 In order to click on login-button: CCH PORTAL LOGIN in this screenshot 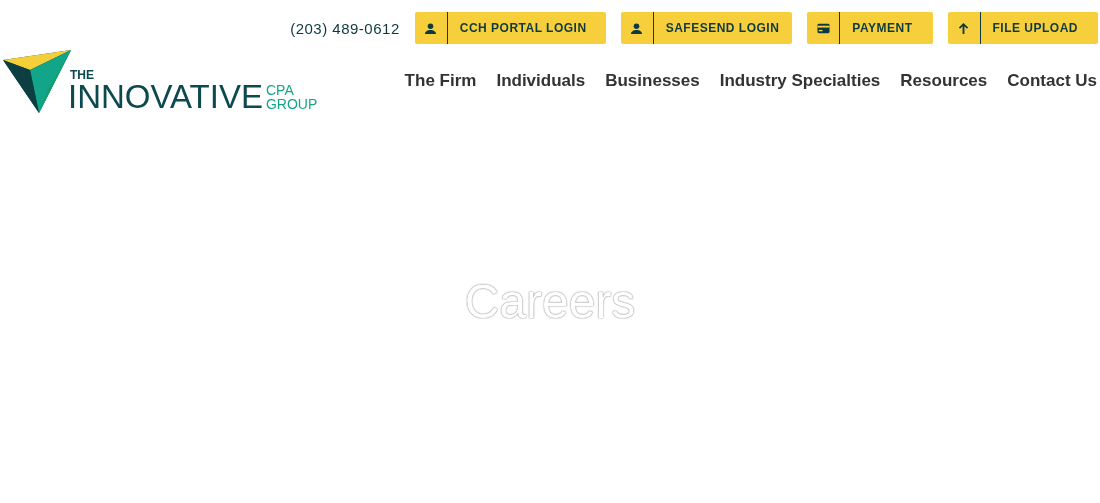, I will do `click(510, 28)`.